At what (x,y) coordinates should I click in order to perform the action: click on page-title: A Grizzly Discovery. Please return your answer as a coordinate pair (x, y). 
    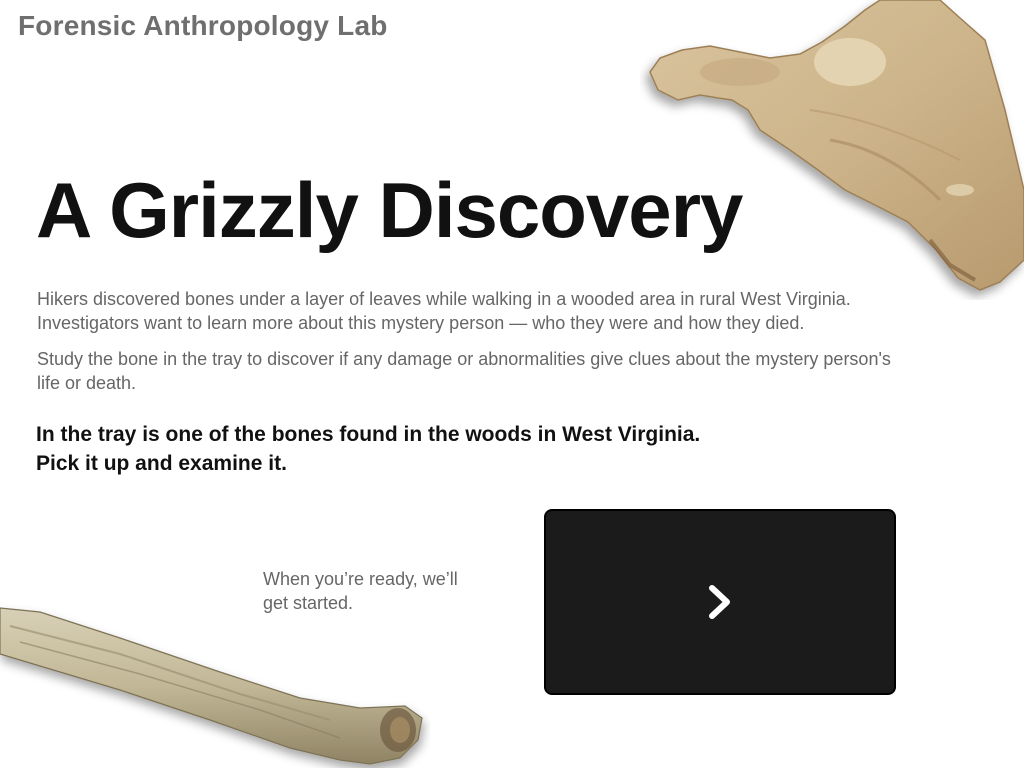
    Looking at the image, I should click on (389, 210).